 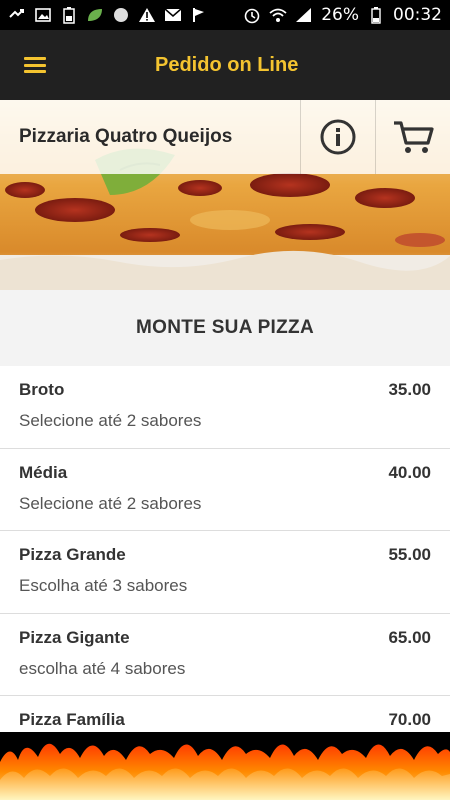 I want to click on list-item: Broto 35.00 Selecione até 2 sabores, so click(x=225, y=407).